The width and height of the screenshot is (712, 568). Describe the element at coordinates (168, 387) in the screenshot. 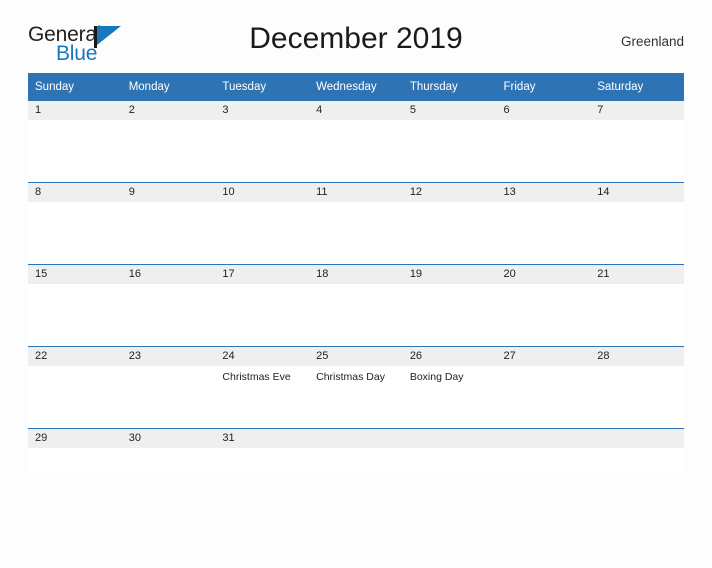

I see `calendar-day-cell: 23` at that location.